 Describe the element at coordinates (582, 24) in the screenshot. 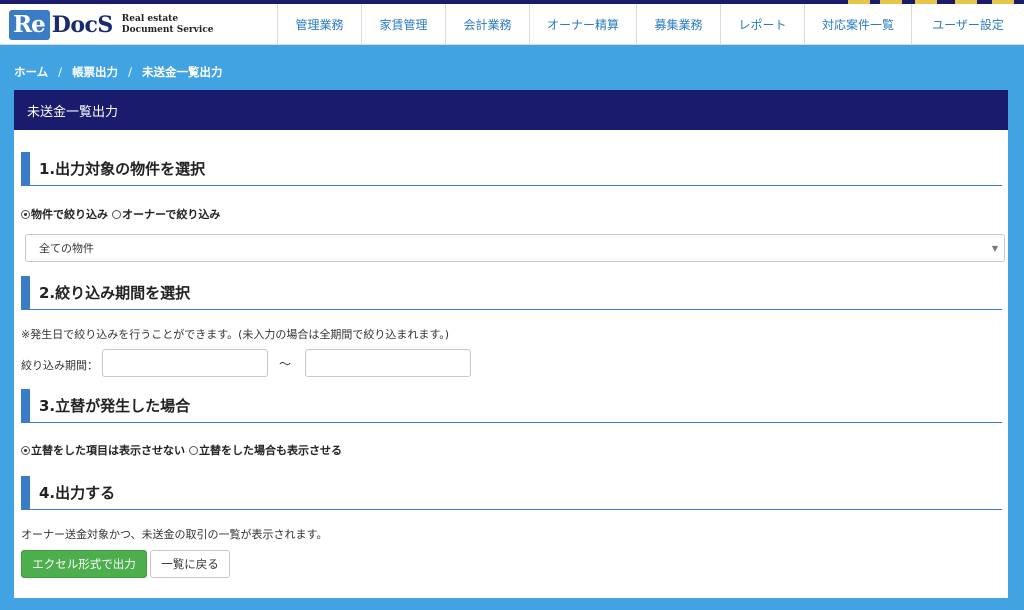

I see `nav-item-owner-seisan: オーナー精算` at that location.